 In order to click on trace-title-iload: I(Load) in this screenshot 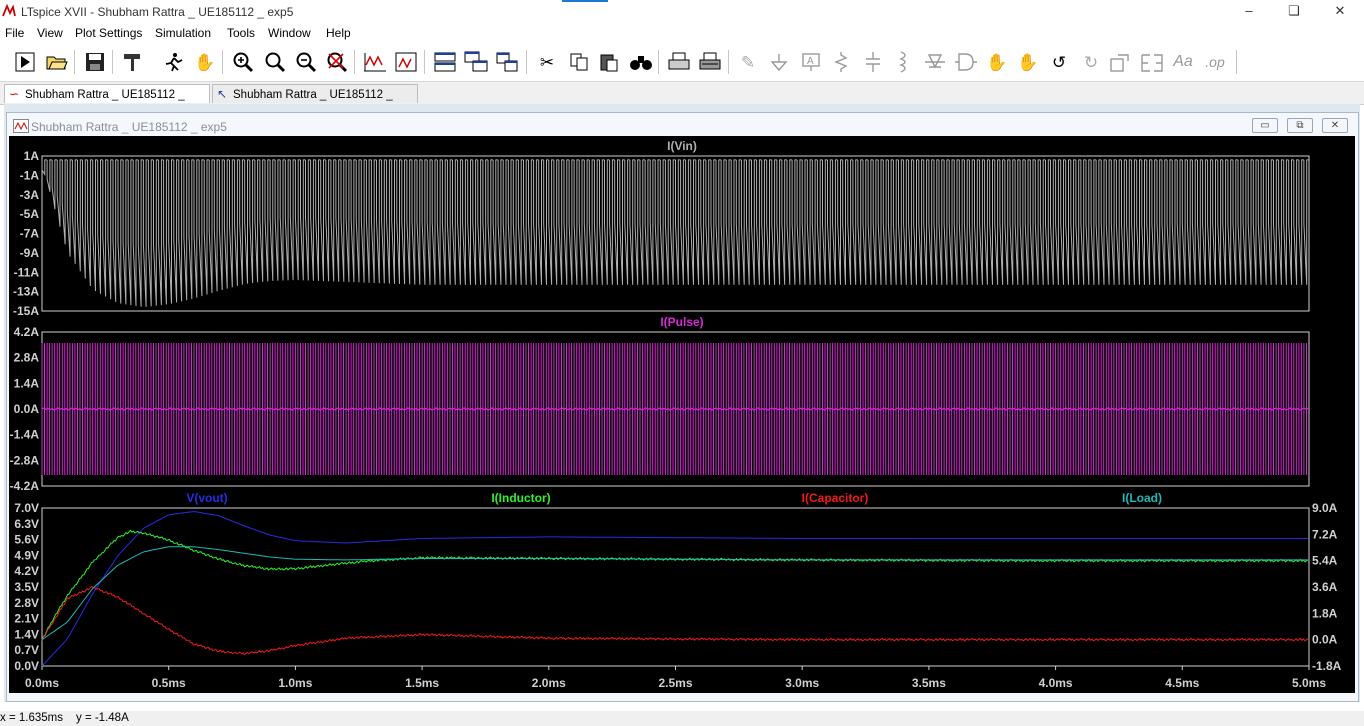, I will do `click(1142, 498)`.